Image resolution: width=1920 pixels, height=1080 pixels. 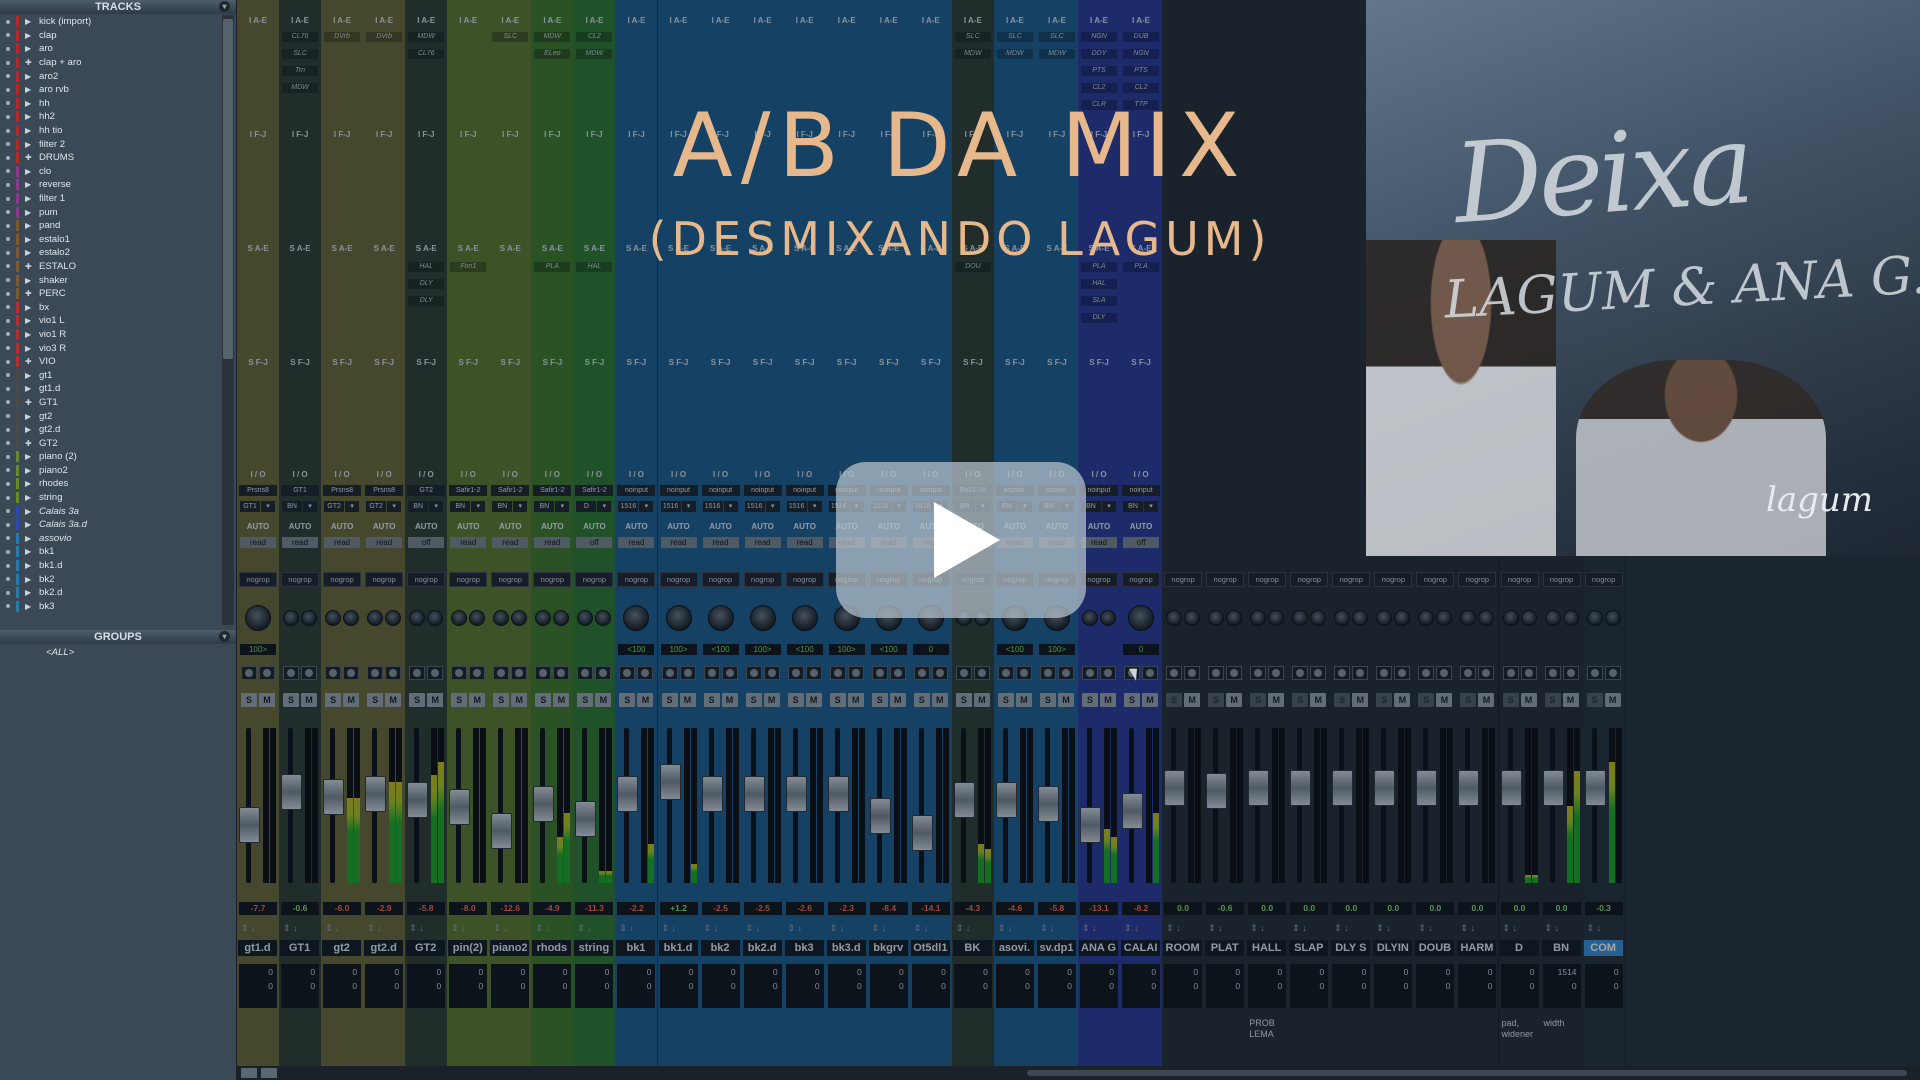 I want to click on volume-readout: -0.3, so click(x=1603, y=908).